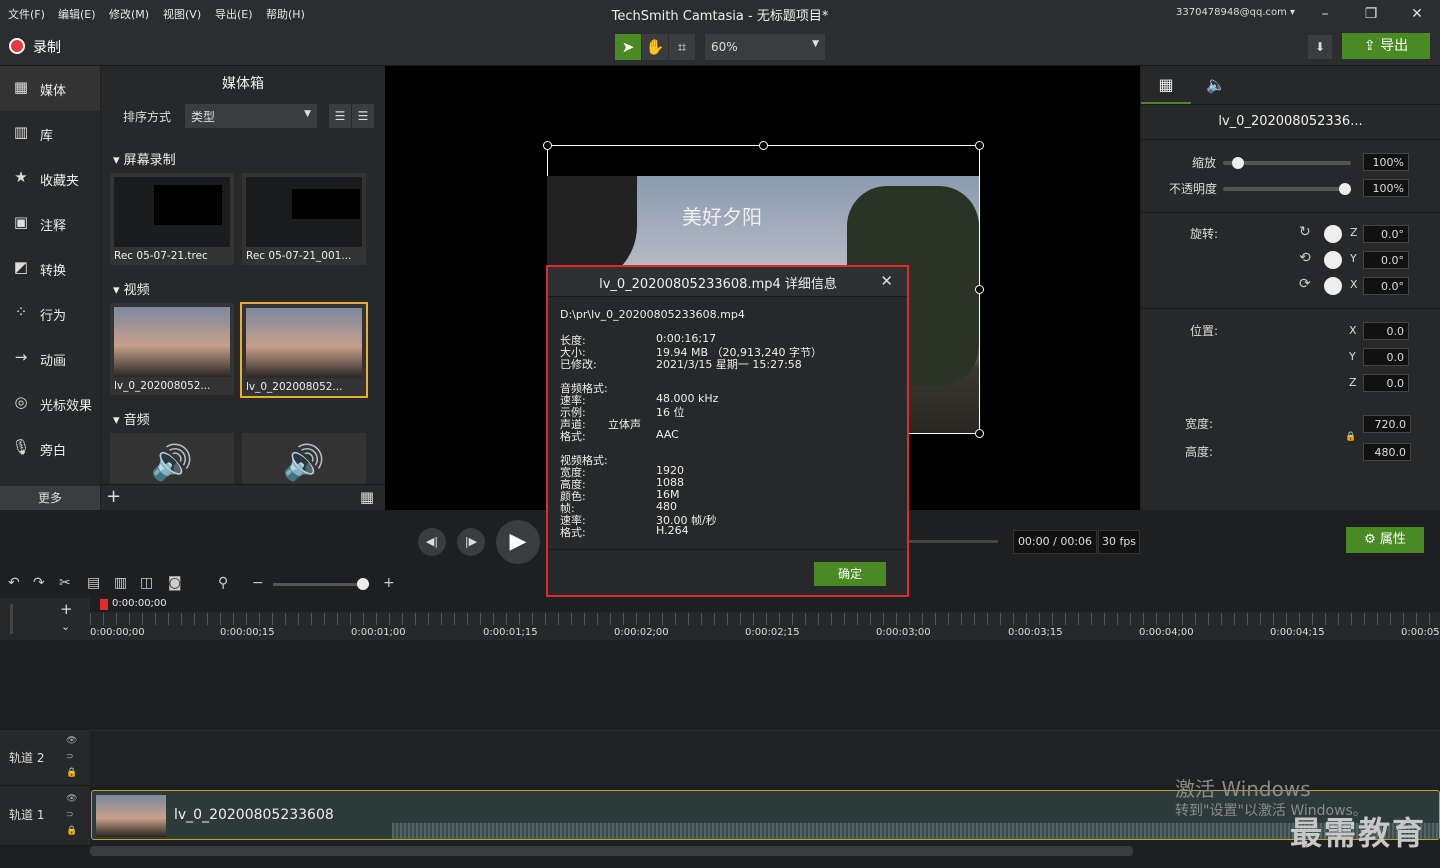  Describe the element at coordinates (50, 403) in the screenshot. I see `sidebar-item-cursor-effects: ◎ 光标效果` at that location.